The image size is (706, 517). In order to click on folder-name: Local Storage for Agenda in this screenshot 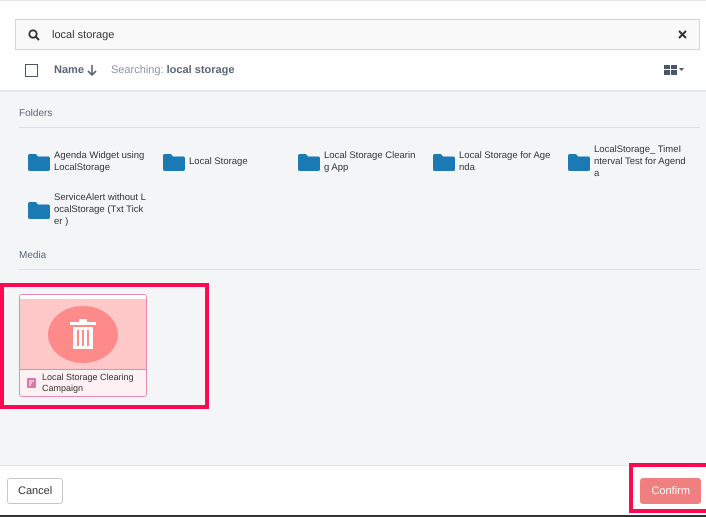, I will do `click(505, 162)`.